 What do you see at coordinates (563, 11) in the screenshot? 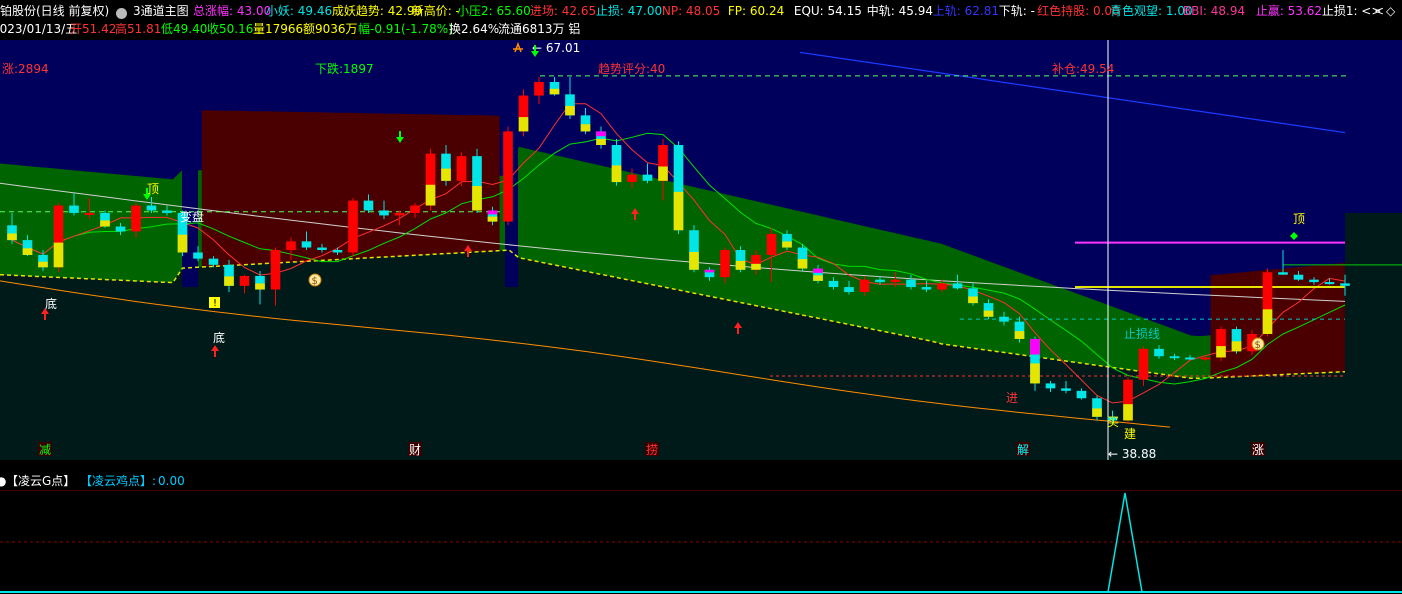
I see `indicator-item: 进场: 42.65` at bounding box center [563, 11].